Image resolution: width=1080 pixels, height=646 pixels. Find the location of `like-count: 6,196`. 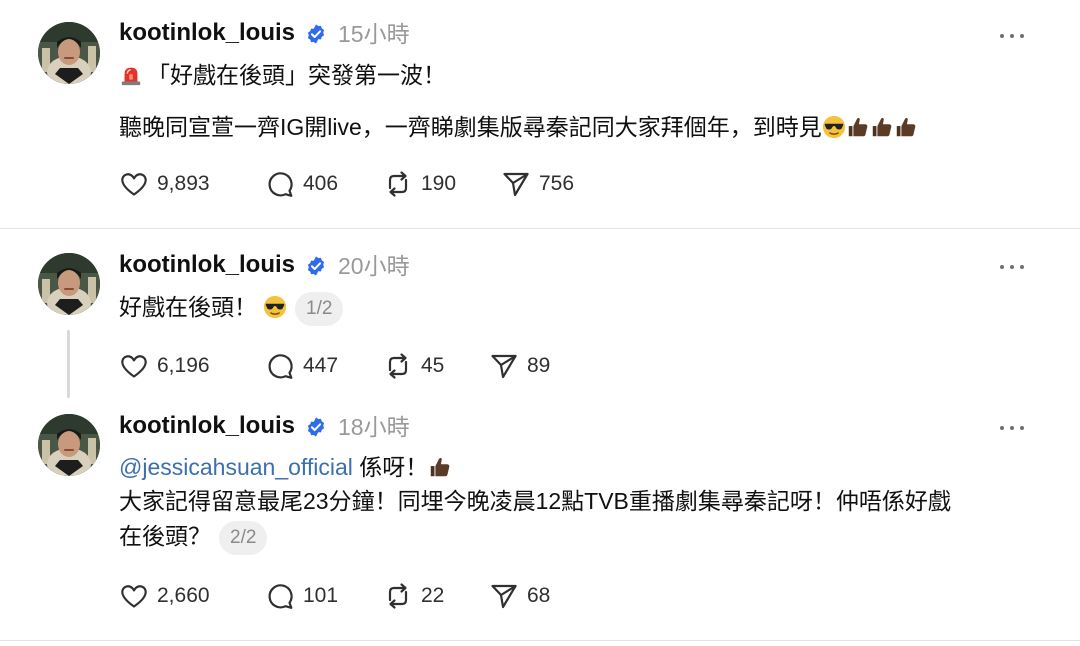

like-count: 6,196 is located at coordinates (183, 365).